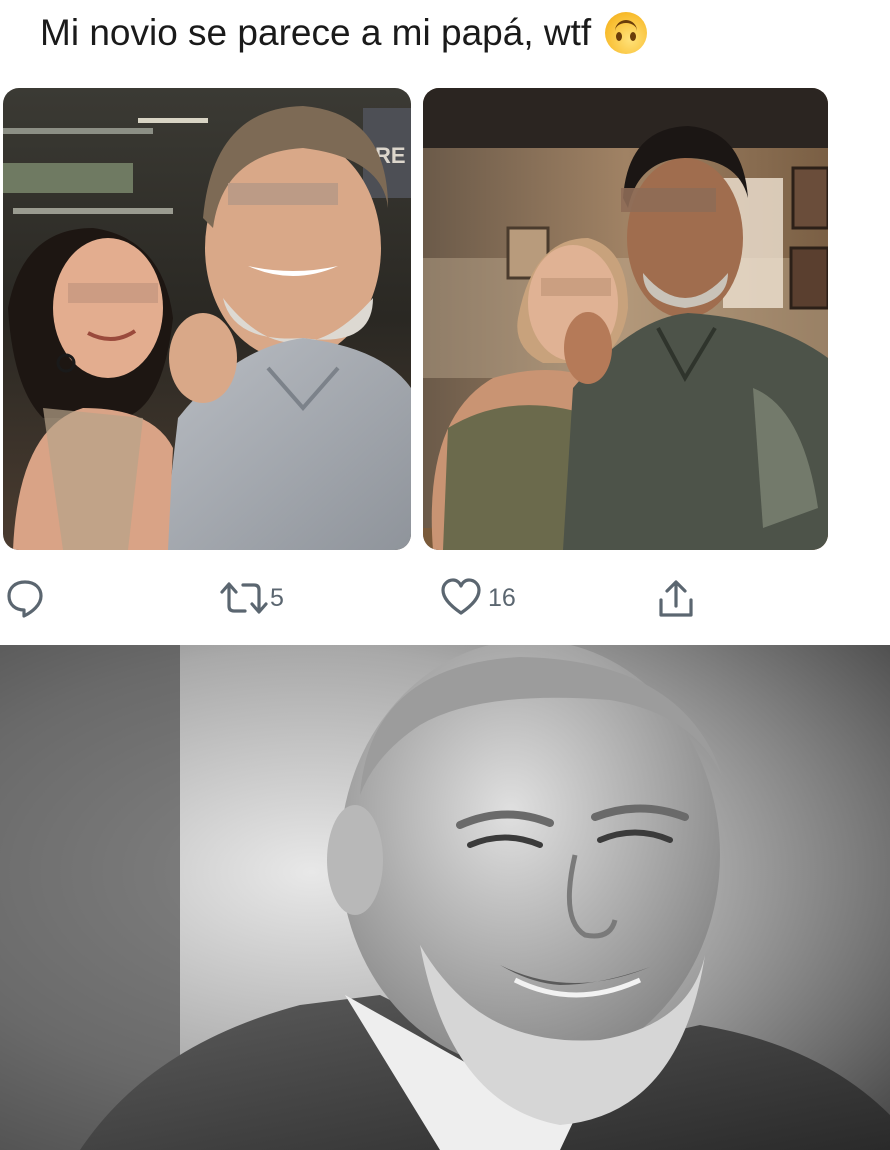 Image resolution: width=890 pixels, height=1150 pixels. I want to click on upside-down-face-emoji-icon, so click(626, 33).